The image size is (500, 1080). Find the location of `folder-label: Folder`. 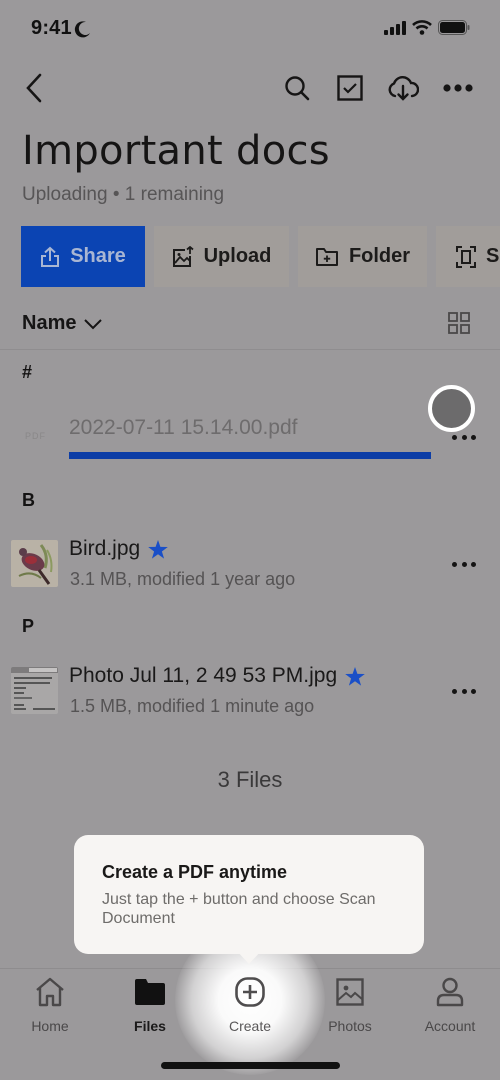

folder-label: Folder is located at coordinates (379, 256).